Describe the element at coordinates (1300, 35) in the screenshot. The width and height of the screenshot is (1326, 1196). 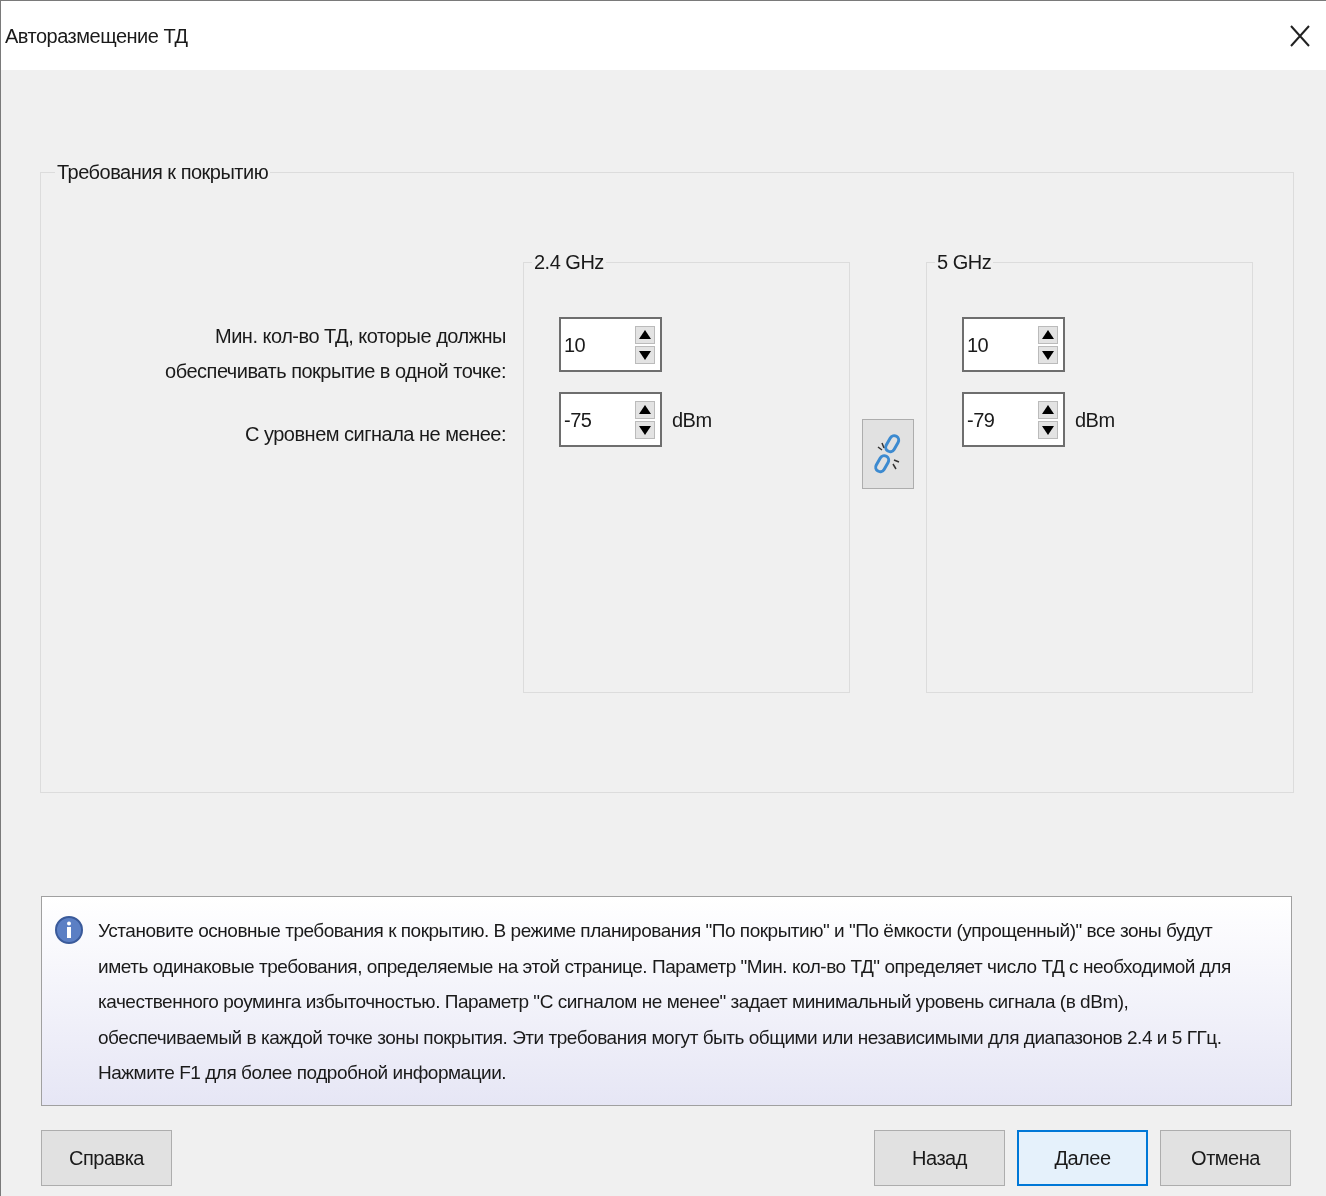
I see `close-icon` at that location.